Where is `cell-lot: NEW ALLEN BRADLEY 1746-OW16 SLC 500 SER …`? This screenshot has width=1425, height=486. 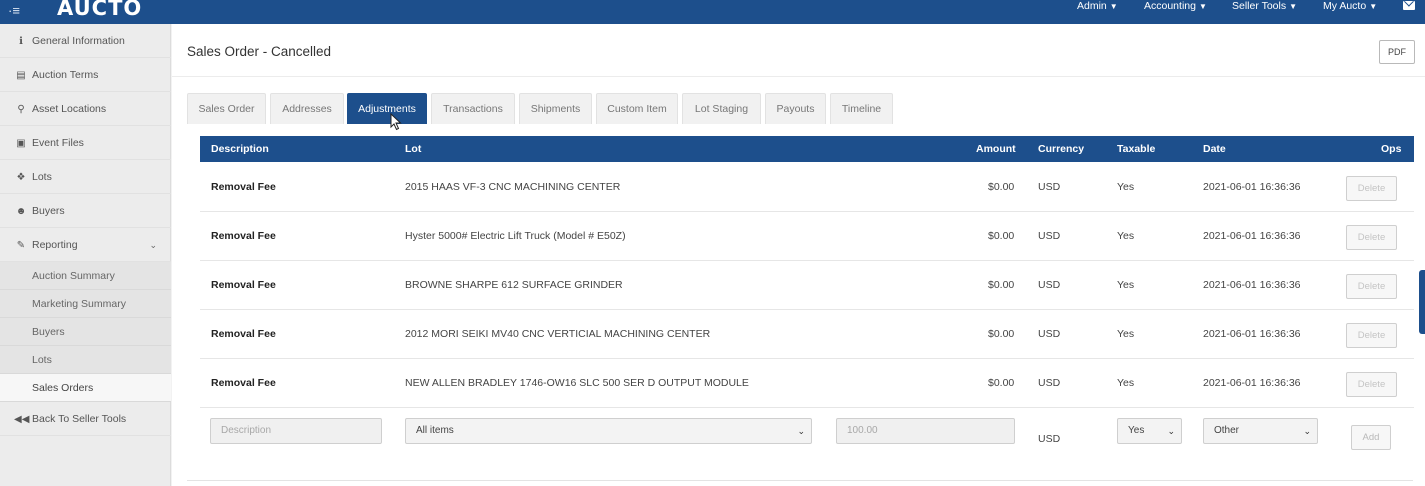 cell-lot: NEW ALLEN BRADLEY 1746-OW16 SLC 500 SER … is located at coordinates (577, 383).